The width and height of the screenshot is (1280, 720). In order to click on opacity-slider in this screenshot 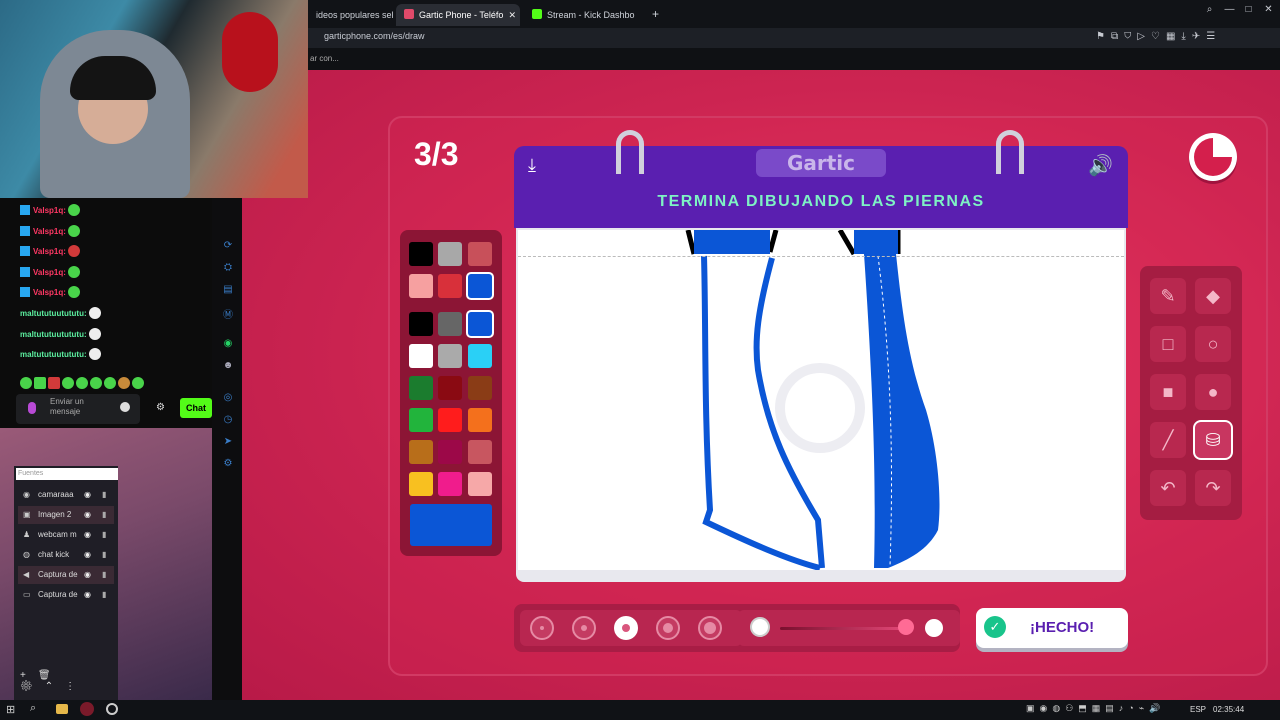, I will do `click(842, 628)`.